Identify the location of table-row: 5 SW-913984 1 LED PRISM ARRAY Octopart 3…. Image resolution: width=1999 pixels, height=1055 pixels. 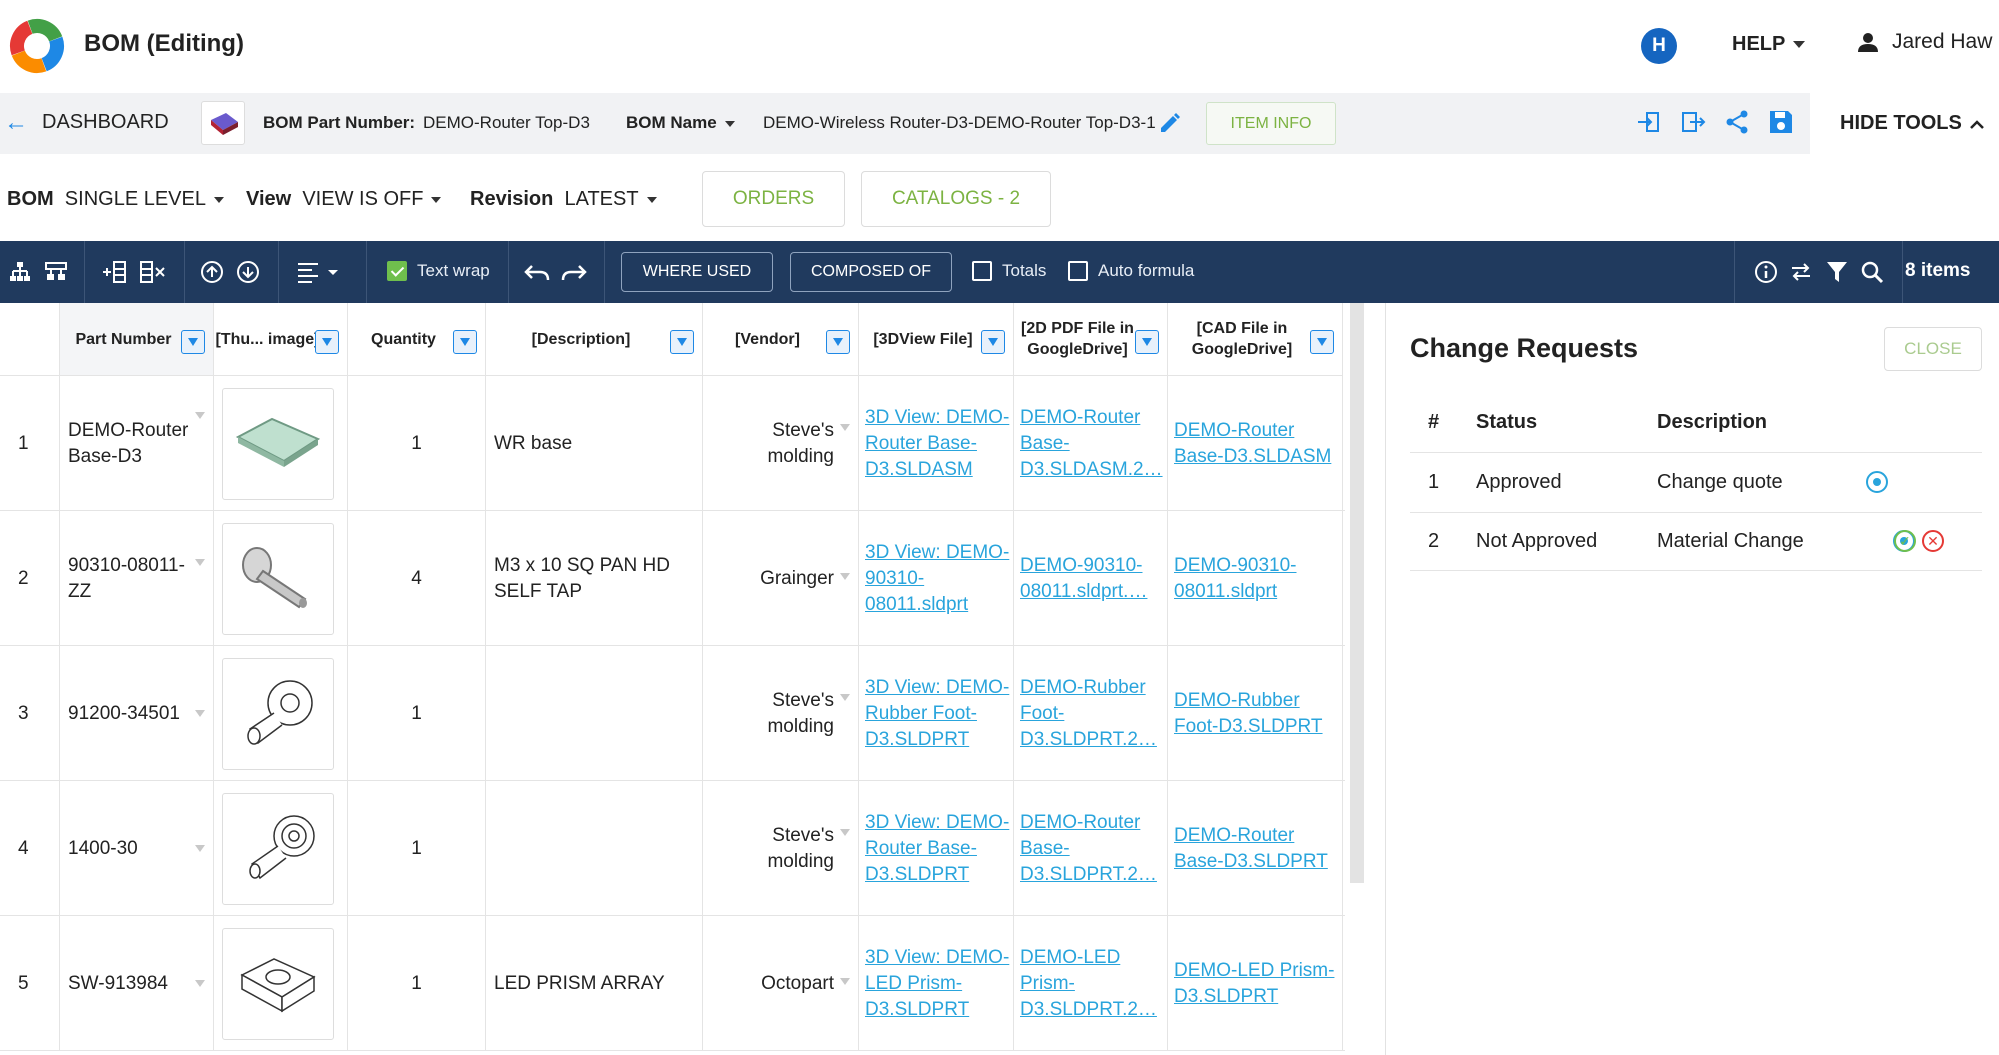
(672, 983).